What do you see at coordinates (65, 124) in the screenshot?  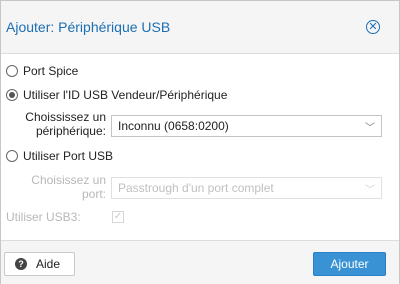 I see `device-select-label: Choississez un périphérique:` at bounding box center [65, 124].